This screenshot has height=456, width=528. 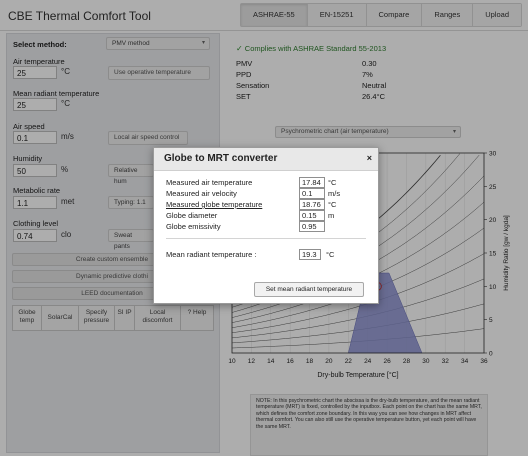 What do you see at coordinates (209, 182) in the screenshot?
I see `air-temp-row-label: Measured air temperature` at bounding box center [209, 182].